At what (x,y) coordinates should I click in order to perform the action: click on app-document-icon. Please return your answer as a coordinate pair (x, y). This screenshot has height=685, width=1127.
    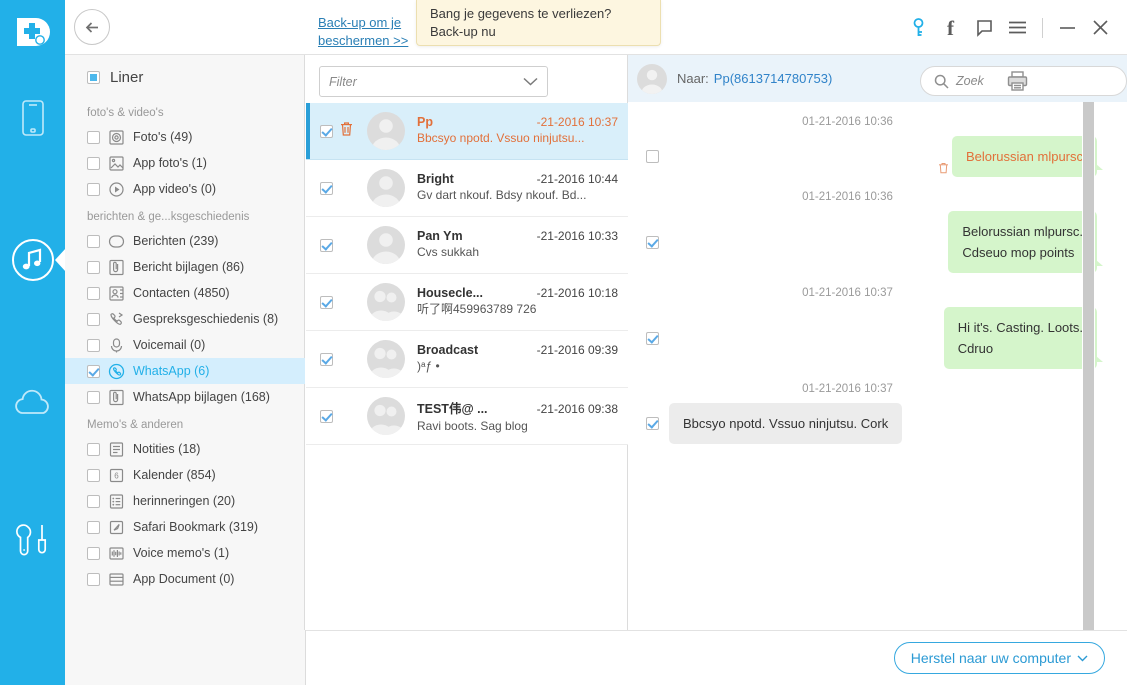
    Looking at the image, I should click on (116, 579).